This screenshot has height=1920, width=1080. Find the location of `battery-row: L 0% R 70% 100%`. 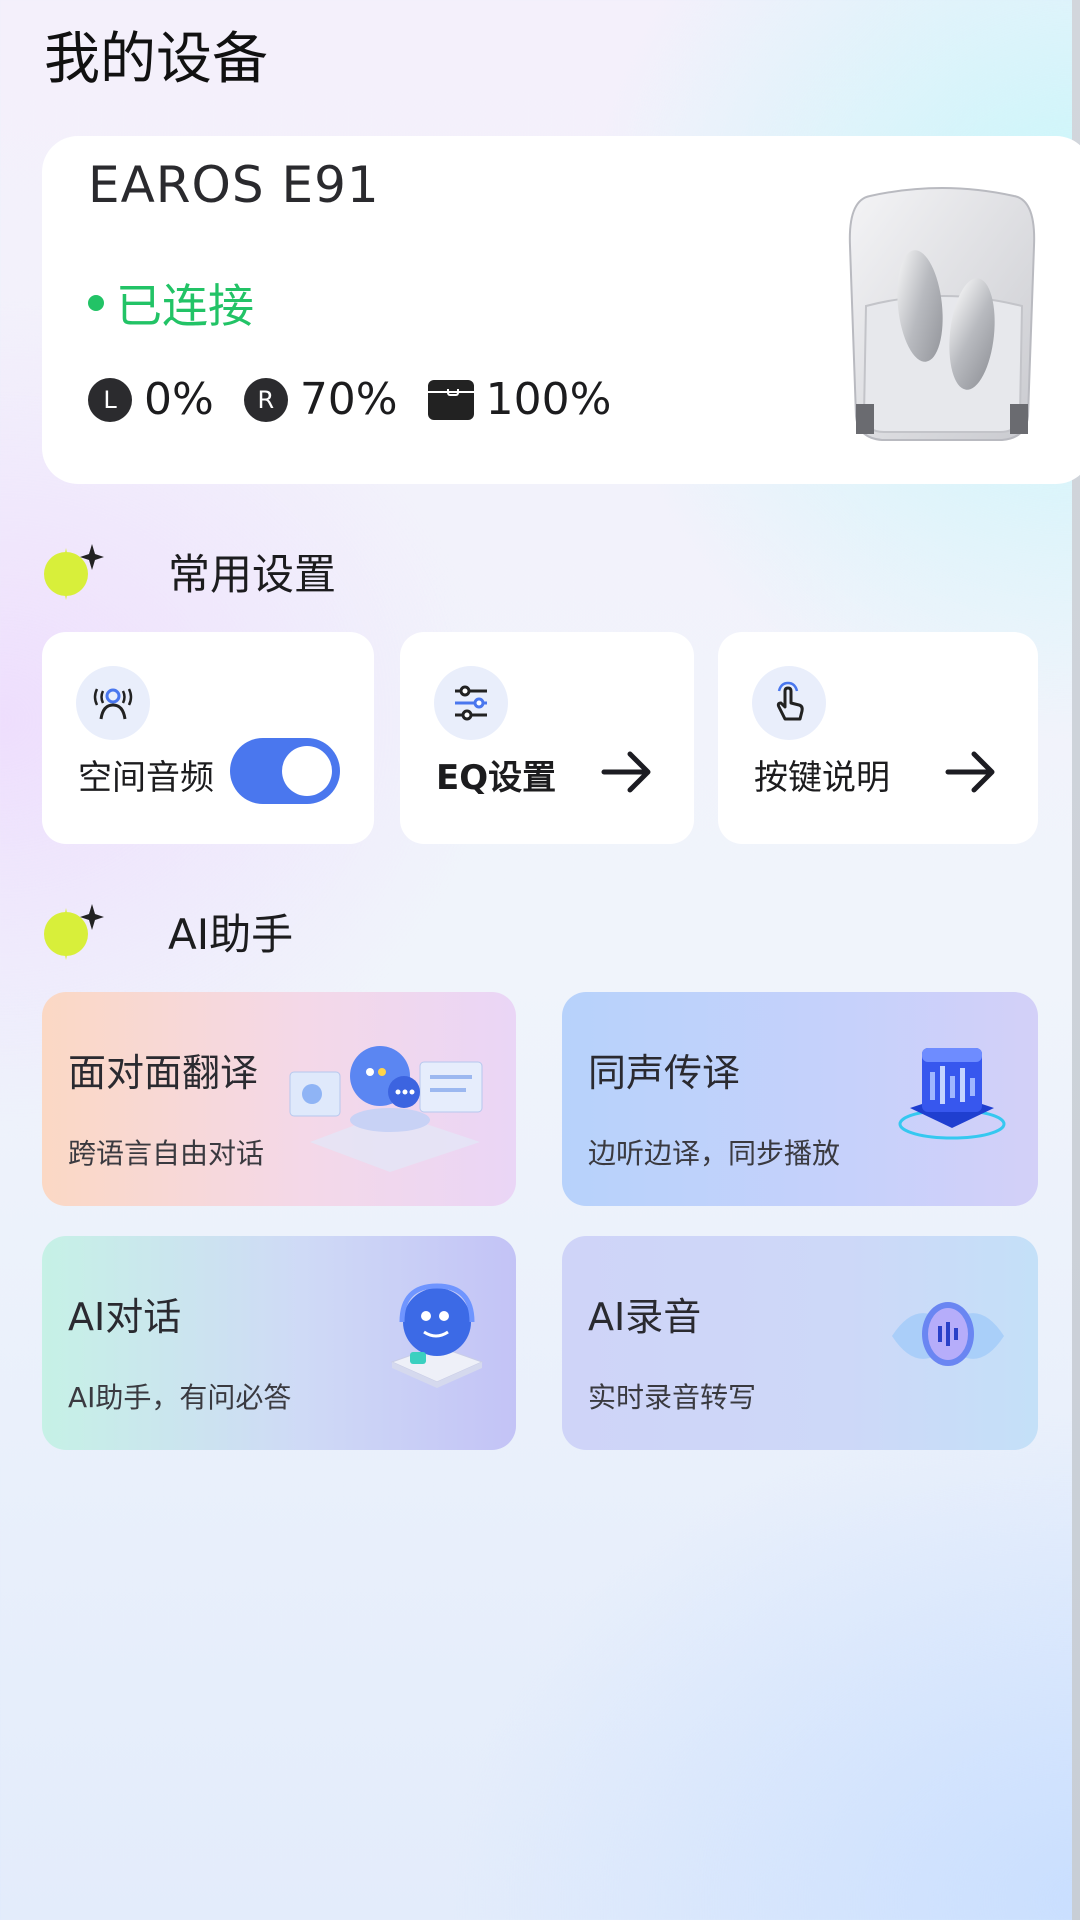

battery-row: L 0% R 70% 100% is located at coordinates (364, 399).